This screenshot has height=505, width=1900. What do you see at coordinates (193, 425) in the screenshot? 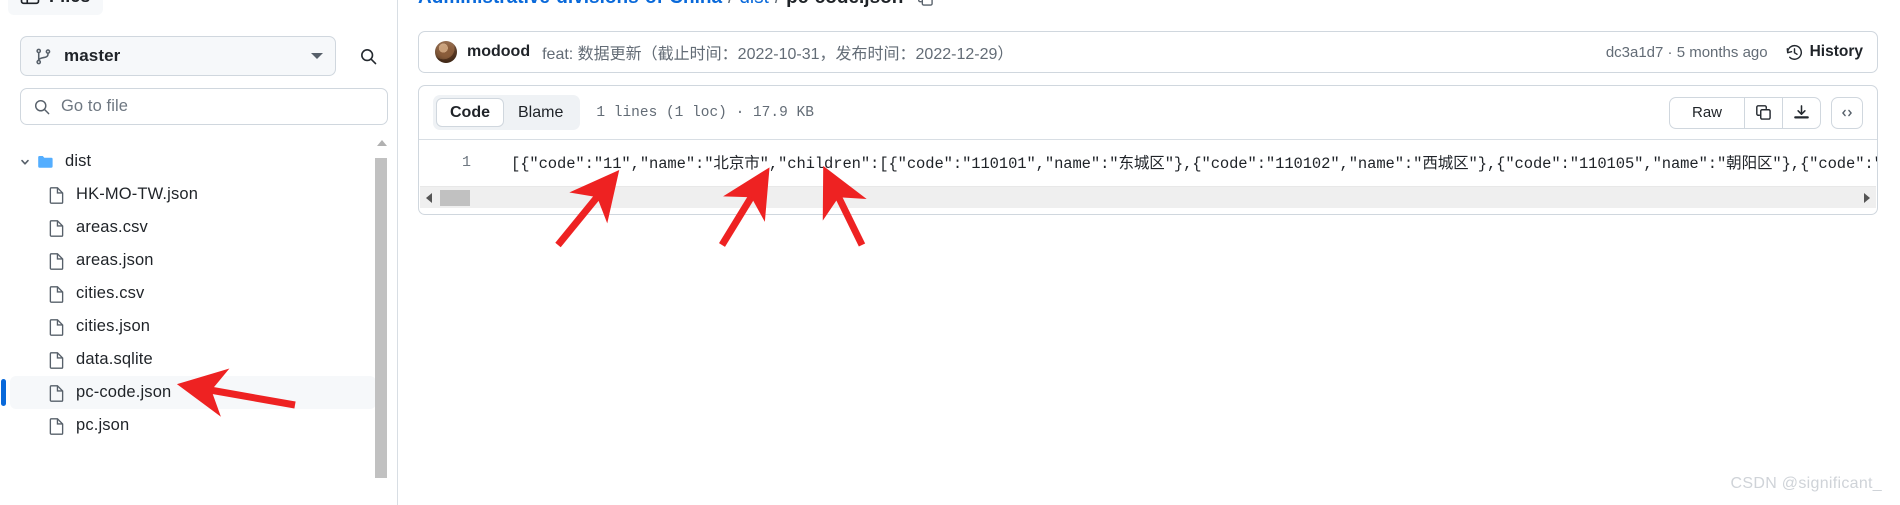
I see `tree-item-pc-json: pc.json` at bounding box center [193, 425].